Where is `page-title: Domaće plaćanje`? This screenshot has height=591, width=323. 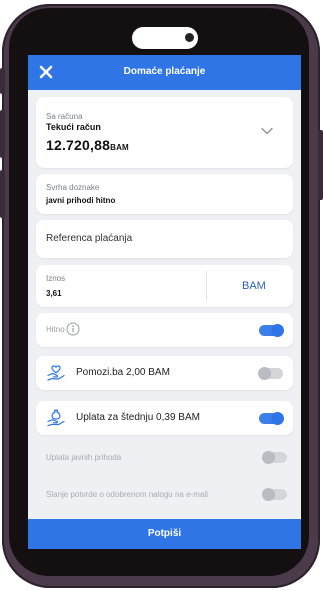
page-title: Domaće plaćanje is located at coordinates (164, 71).